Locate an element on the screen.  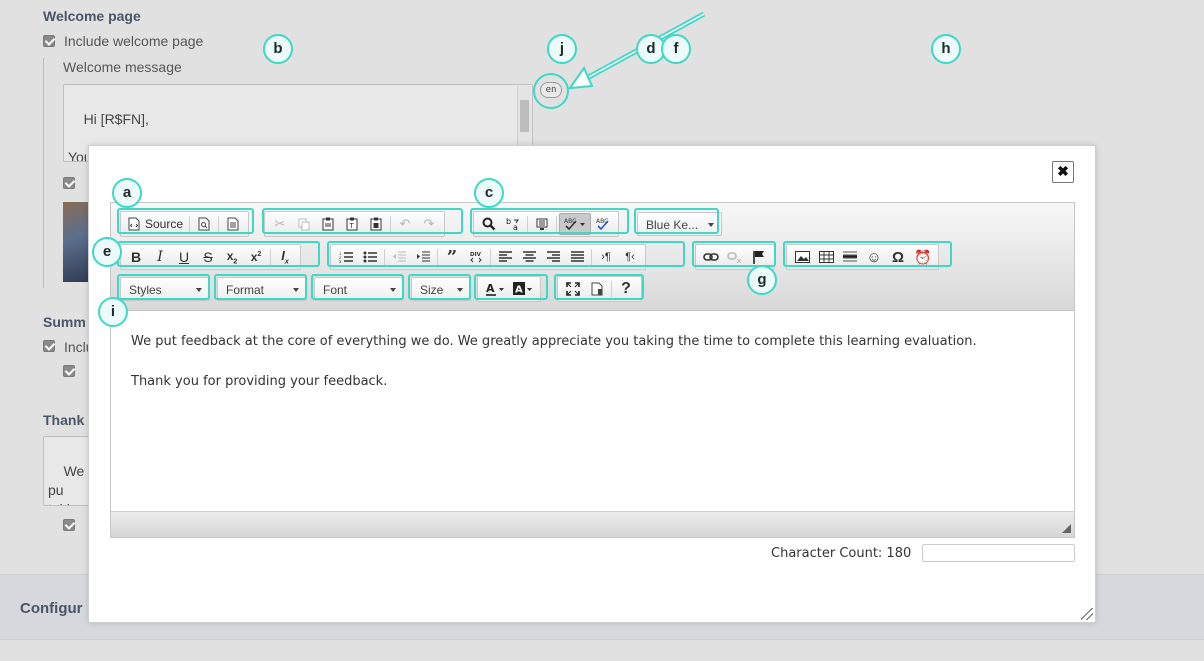
annotation-badge-g: g is located at coordinates (762, 280).